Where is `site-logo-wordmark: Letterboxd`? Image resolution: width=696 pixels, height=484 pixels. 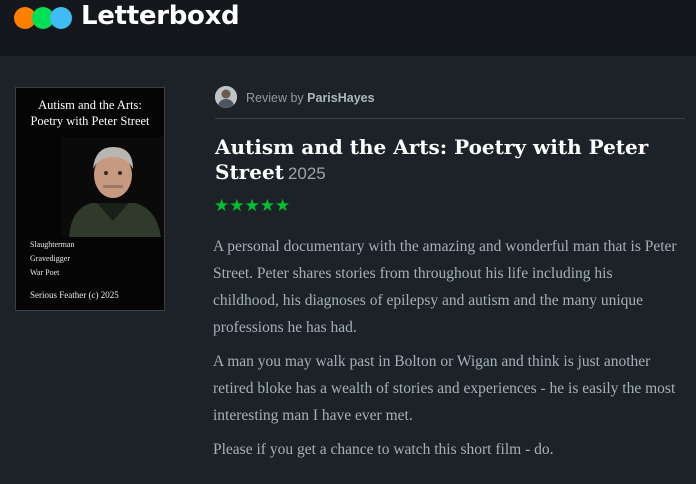
site-logo-wordmark: Letterboxd is located at coordinates (160, 16).